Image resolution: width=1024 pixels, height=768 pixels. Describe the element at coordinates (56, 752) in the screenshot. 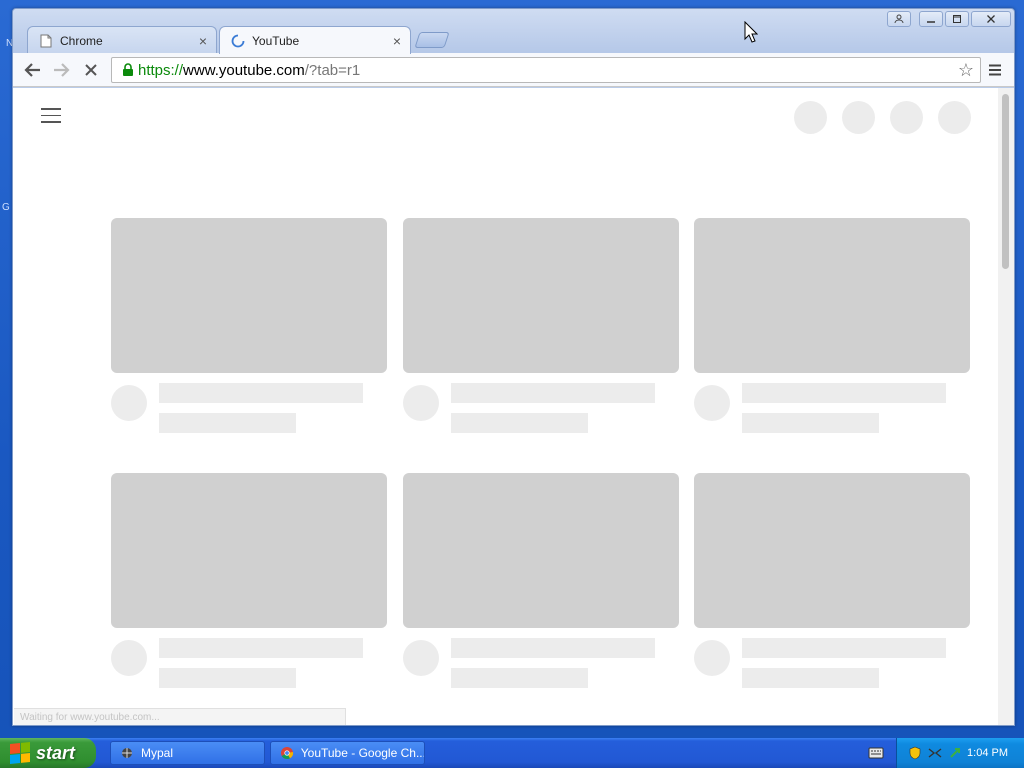

I see `start-label: start` at that location.